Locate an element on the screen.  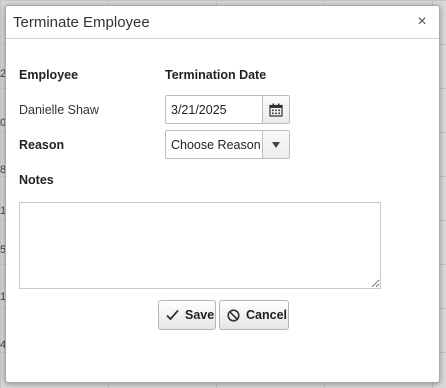
chevron-down-icon is located at coordinates (276, 144).